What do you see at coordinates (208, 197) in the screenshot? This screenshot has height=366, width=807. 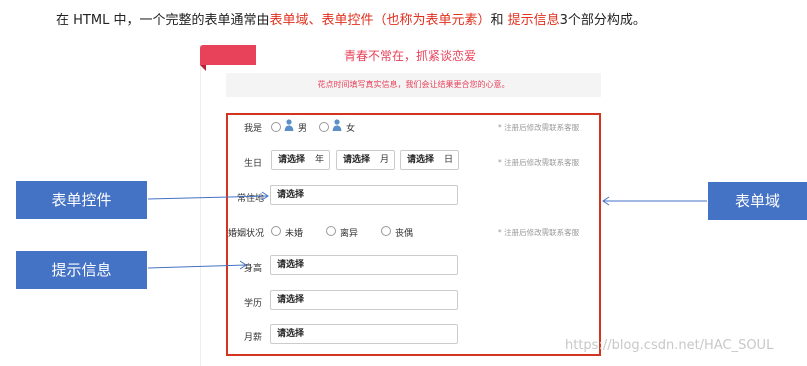 I see `arrow-form-controls` at bounding box center [208, 197].